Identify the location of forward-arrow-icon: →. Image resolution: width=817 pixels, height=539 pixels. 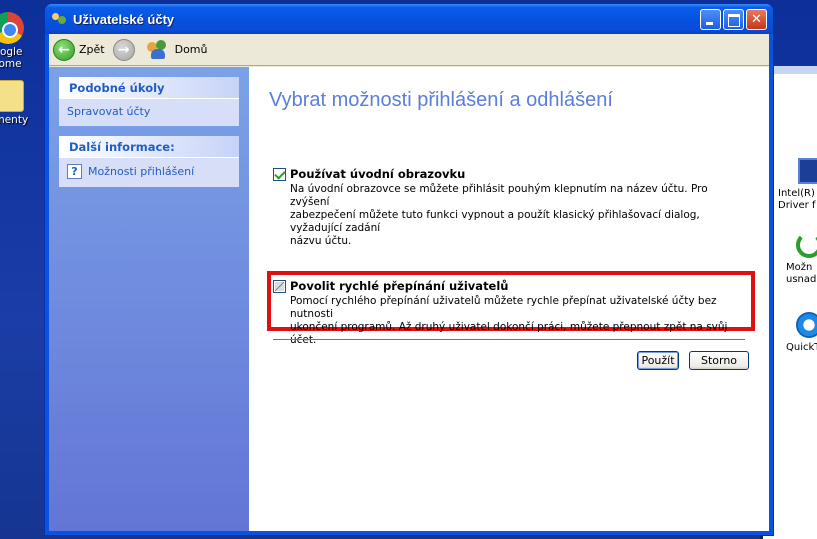
(123, 49).